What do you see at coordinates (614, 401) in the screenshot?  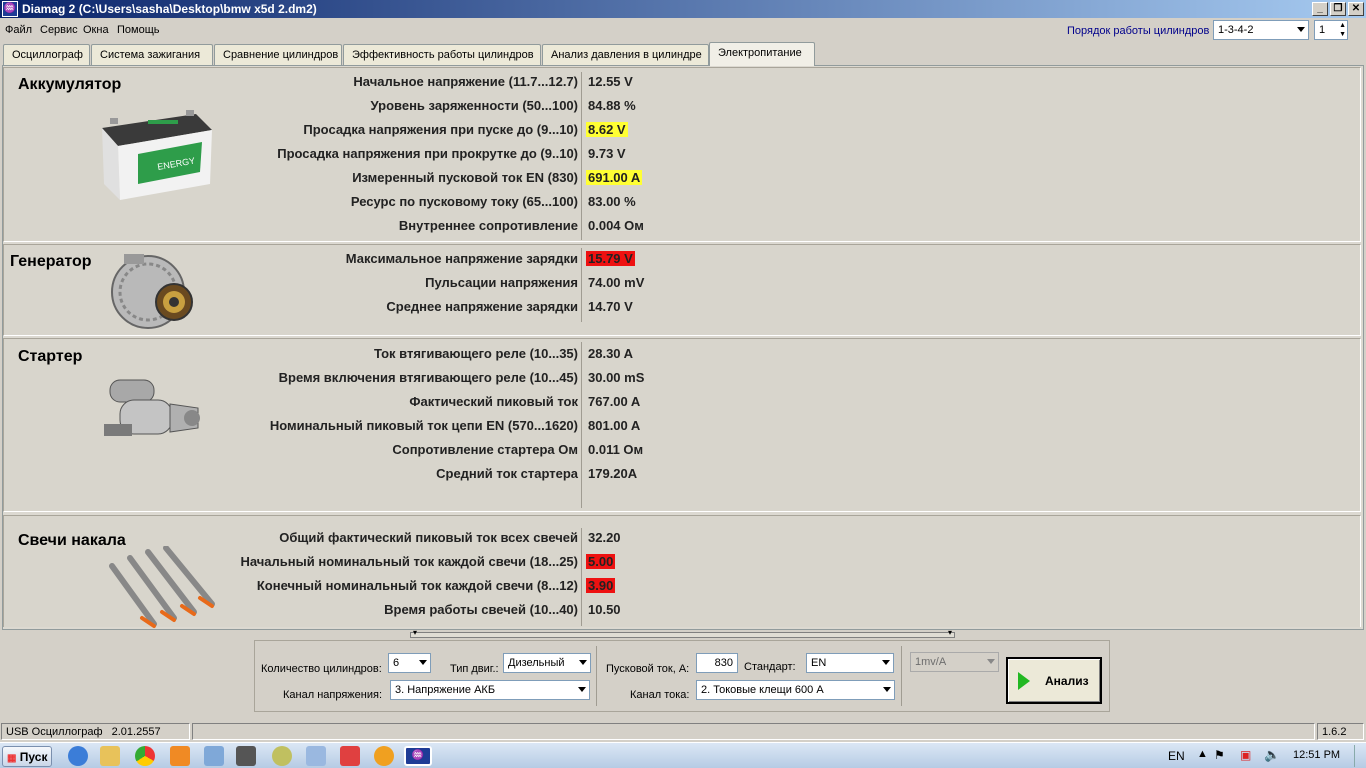 I see `starter-row-value: 767.00 A` at bounding box center [614, 401].